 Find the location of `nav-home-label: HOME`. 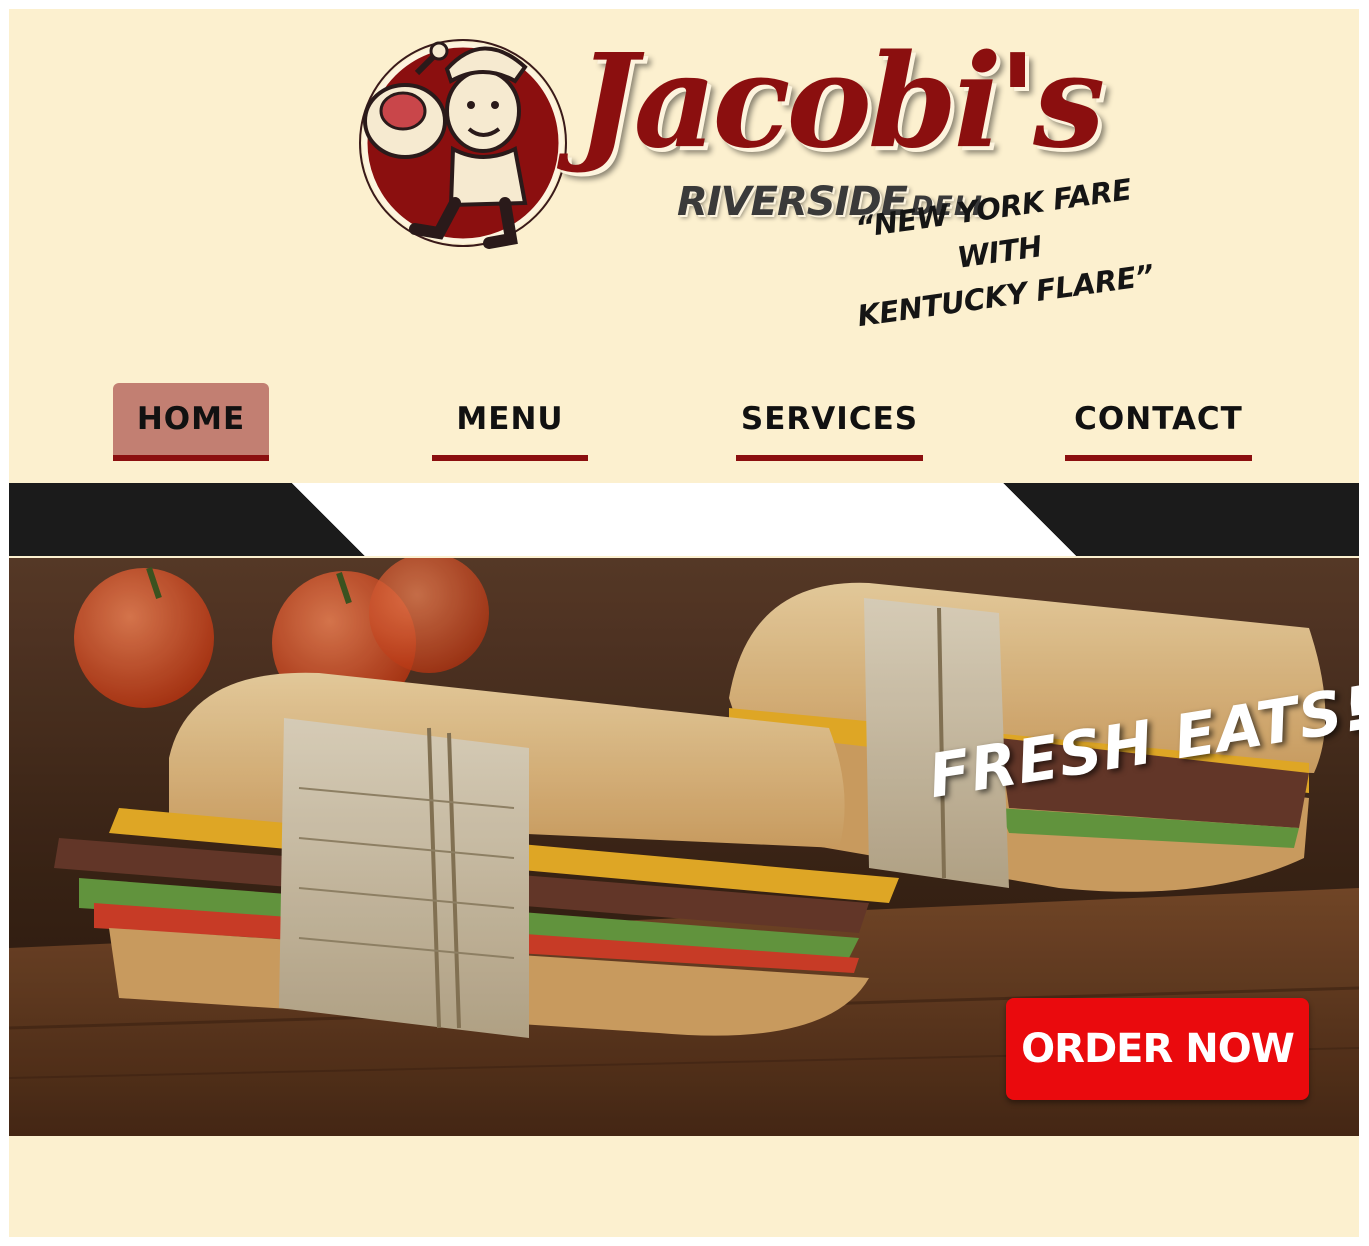

nav-home-label: HOME is located at coordinates (191, 419).